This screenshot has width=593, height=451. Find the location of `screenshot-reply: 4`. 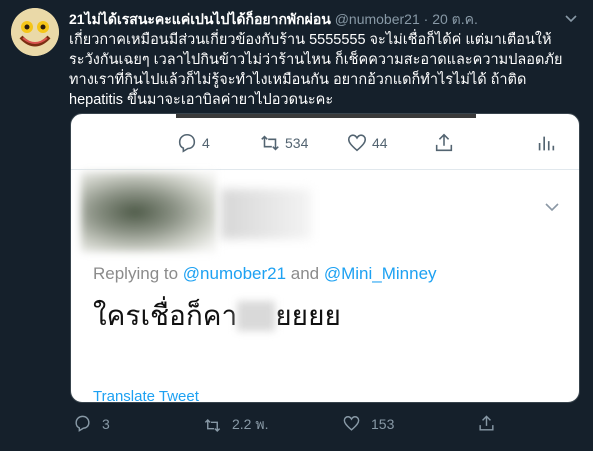

screenshot-reply: 4 is located at coordinates (193, 143).